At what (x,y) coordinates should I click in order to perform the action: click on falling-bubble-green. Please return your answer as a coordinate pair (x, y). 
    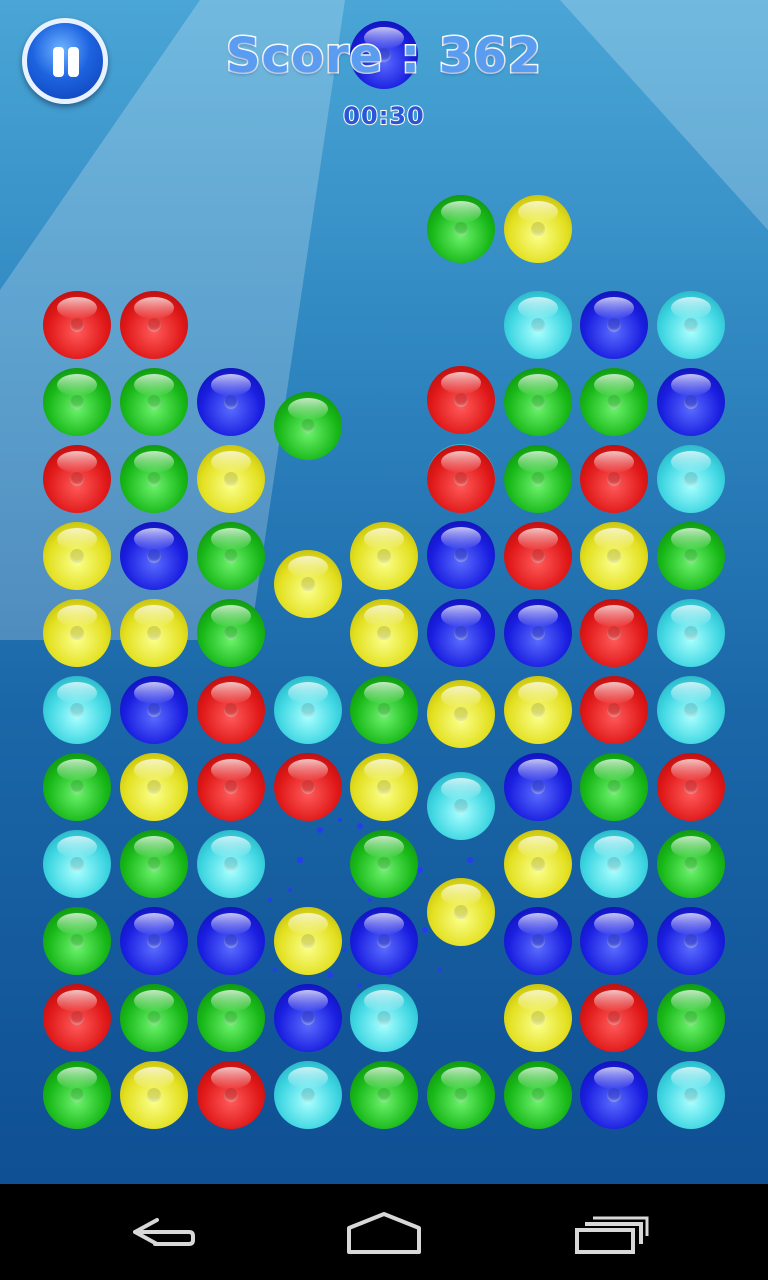
    Looking at the image, I should click on (461, 229).